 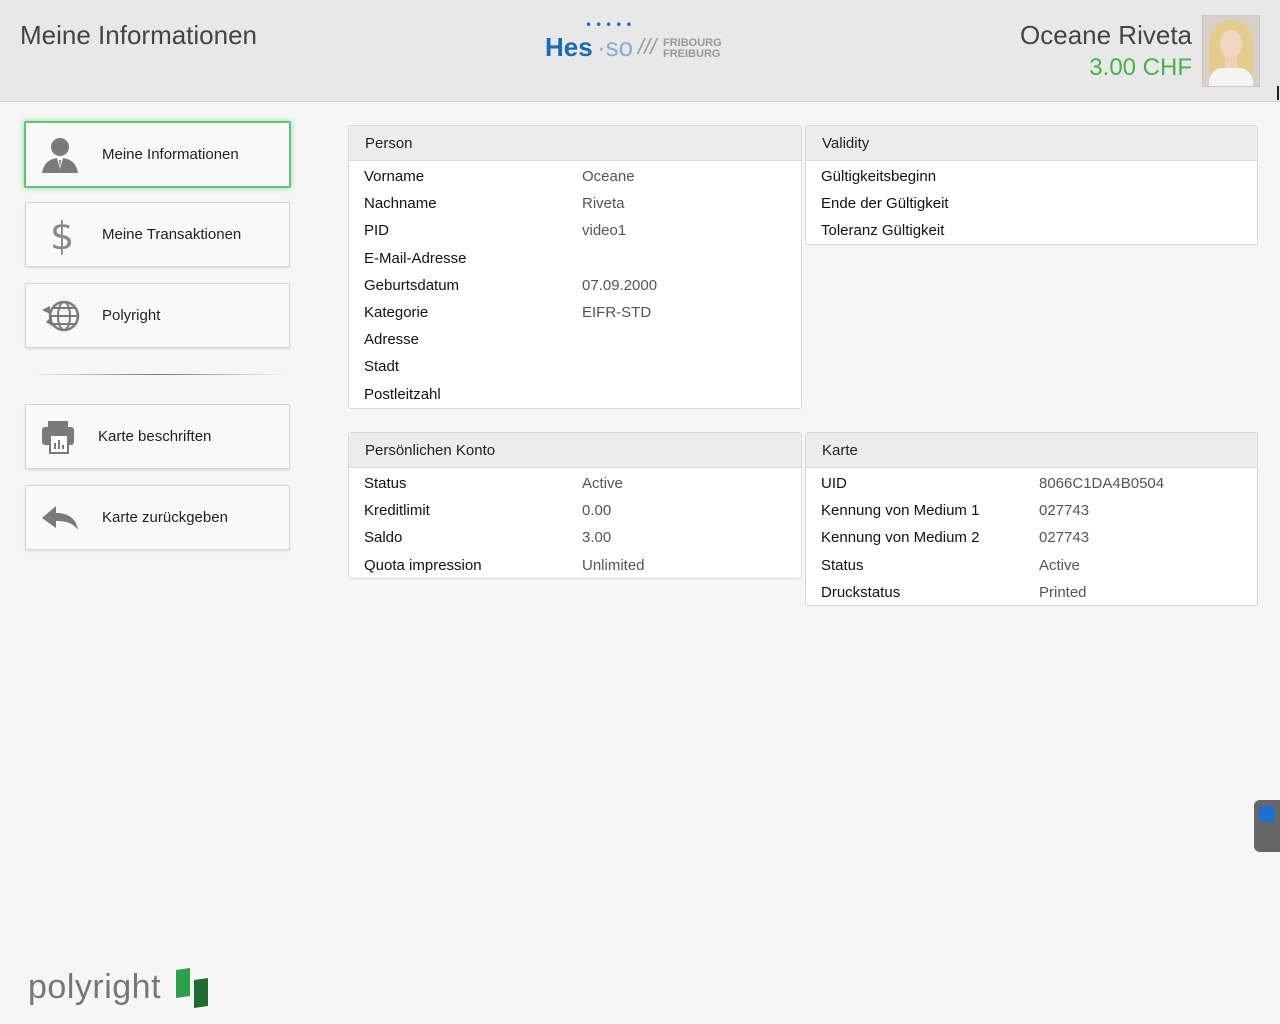 What do you see at coordinates (423, 565) in the screenshot?
I see `row-key: Quota impression` at bounding box center [423, 565].